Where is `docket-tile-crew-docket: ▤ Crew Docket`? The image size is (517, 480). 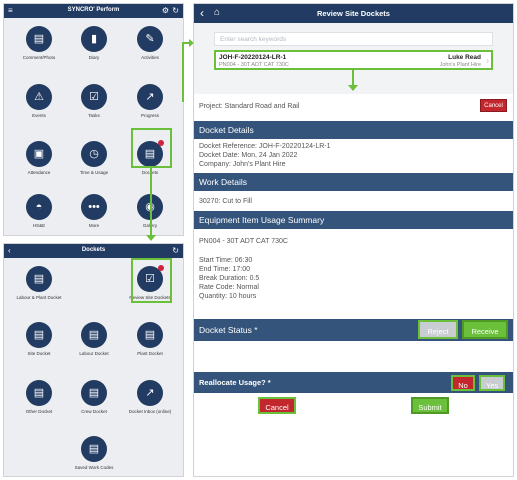 docket-tile-crew-docket: ▤ Crew Docket is located at coordinates (94, 397).